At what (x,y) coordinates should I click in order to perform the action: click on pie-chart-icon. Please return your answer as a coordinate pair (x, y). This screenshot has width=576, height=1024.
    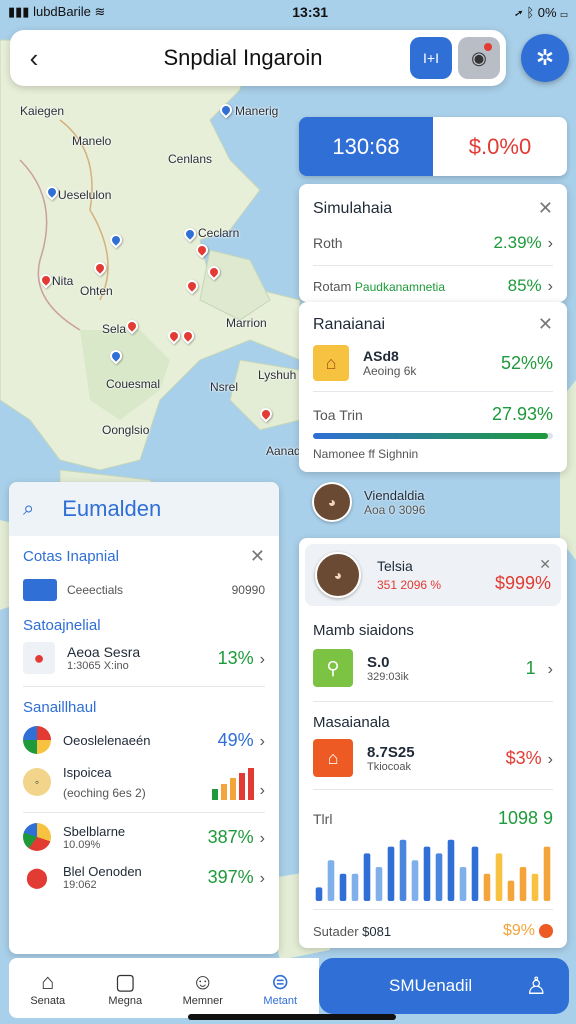
    Looking at the image, I should click on (37, 837).